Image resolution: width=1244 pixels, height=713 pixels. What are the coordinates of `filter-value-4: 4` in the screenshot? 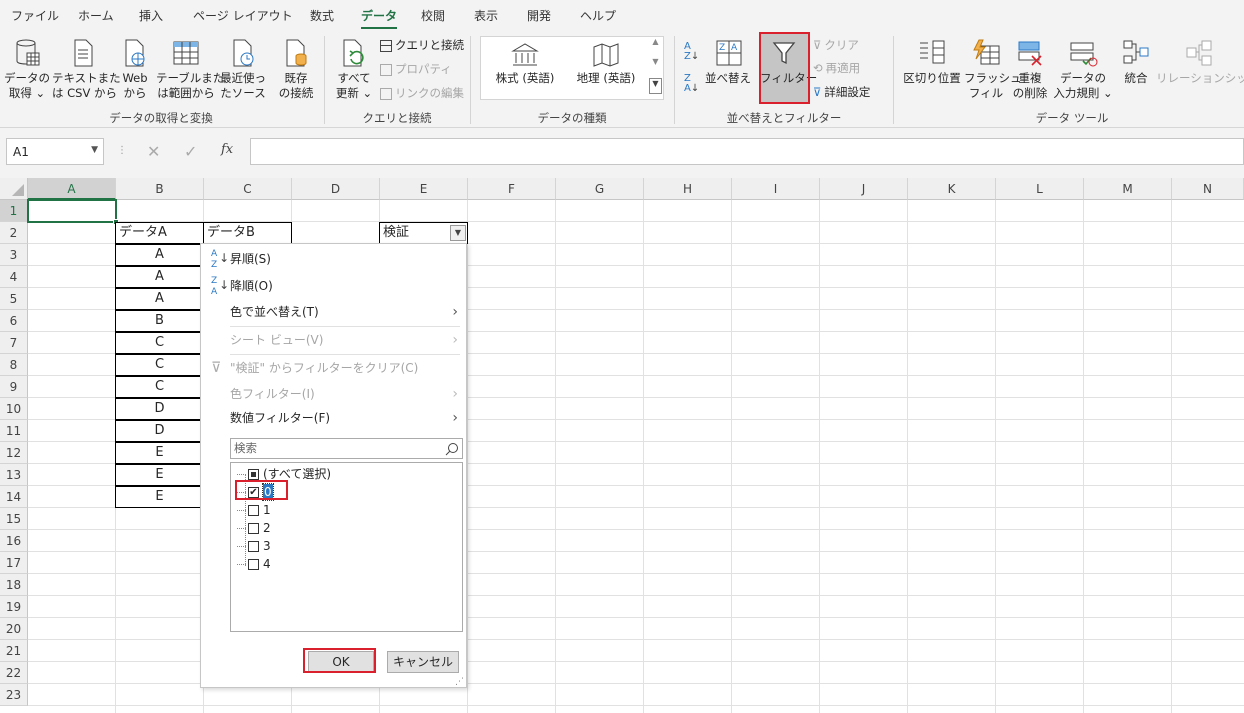 It's located at (254, 564).